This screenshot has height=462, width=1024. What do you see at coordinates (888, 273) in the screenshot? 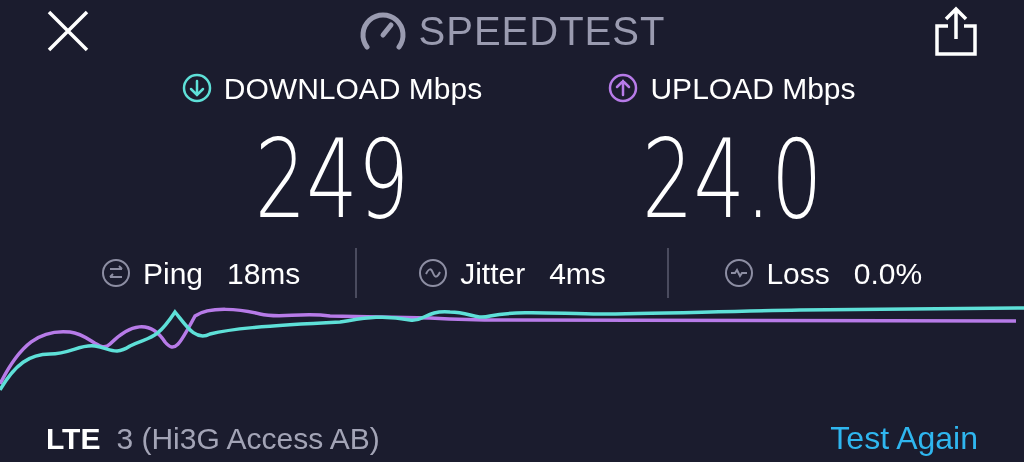
I see `metric-value: 0.0%` at bounding box center [888, 273].